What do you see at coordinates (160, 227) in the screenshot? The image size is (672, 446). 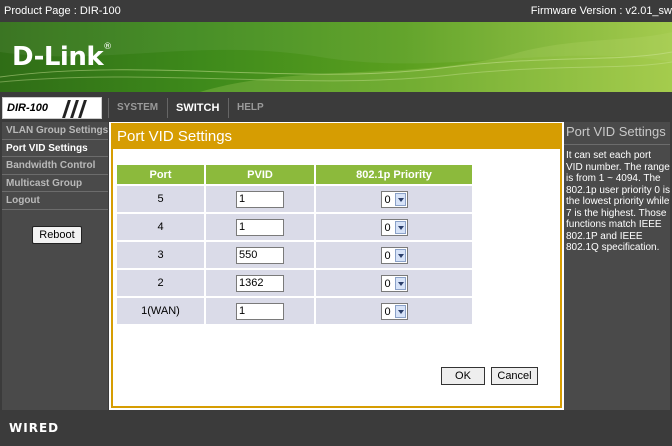 I see `port-cell: 4` at bounding box center [160, 227].